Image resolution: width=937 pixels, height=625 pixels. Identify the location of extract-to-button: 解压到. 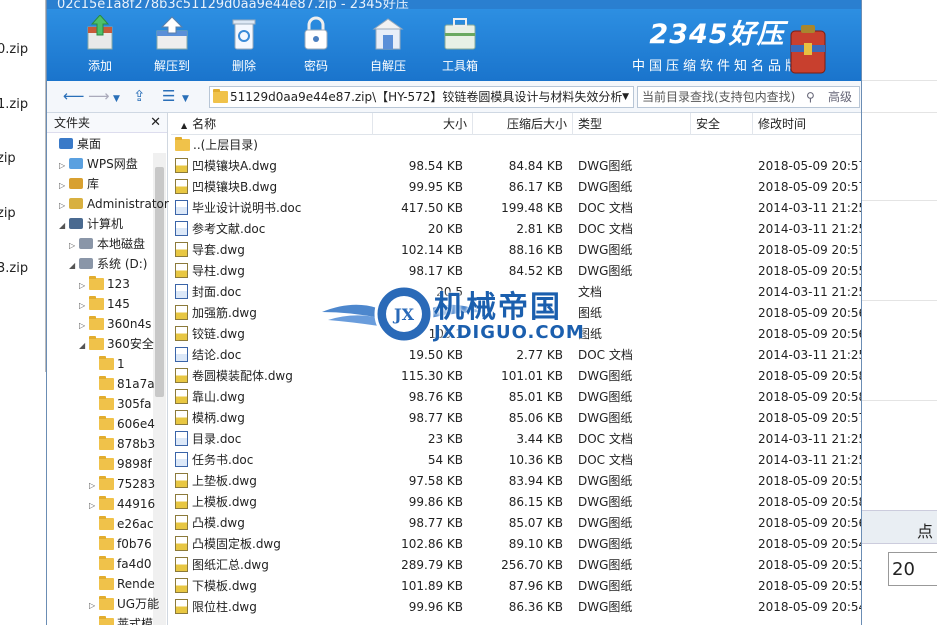
(172, 43).